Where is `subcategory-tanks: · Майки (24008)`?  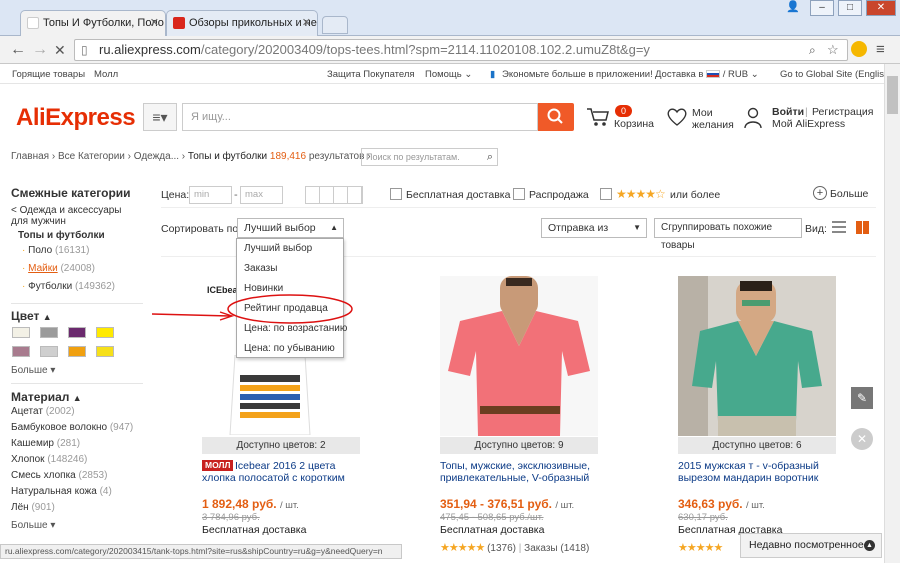 subcategory-tanks: · Майки (24008) is located at coordinates (58, 268).